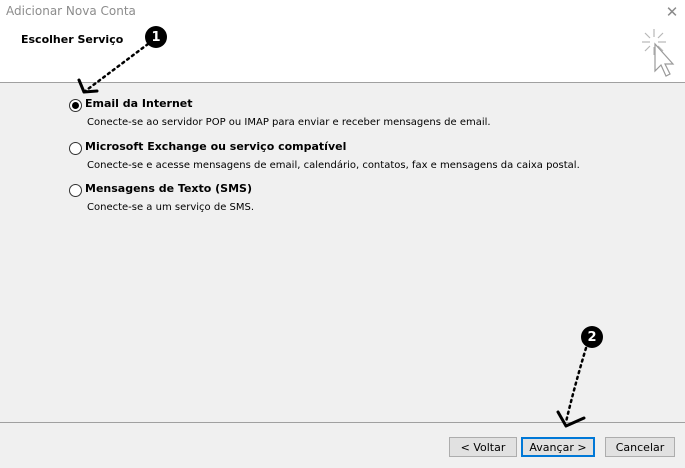 The image size is (685, 468). Describe the element at coordinates (342, 422) in the screenshot. I see `footer-divider` at that location.